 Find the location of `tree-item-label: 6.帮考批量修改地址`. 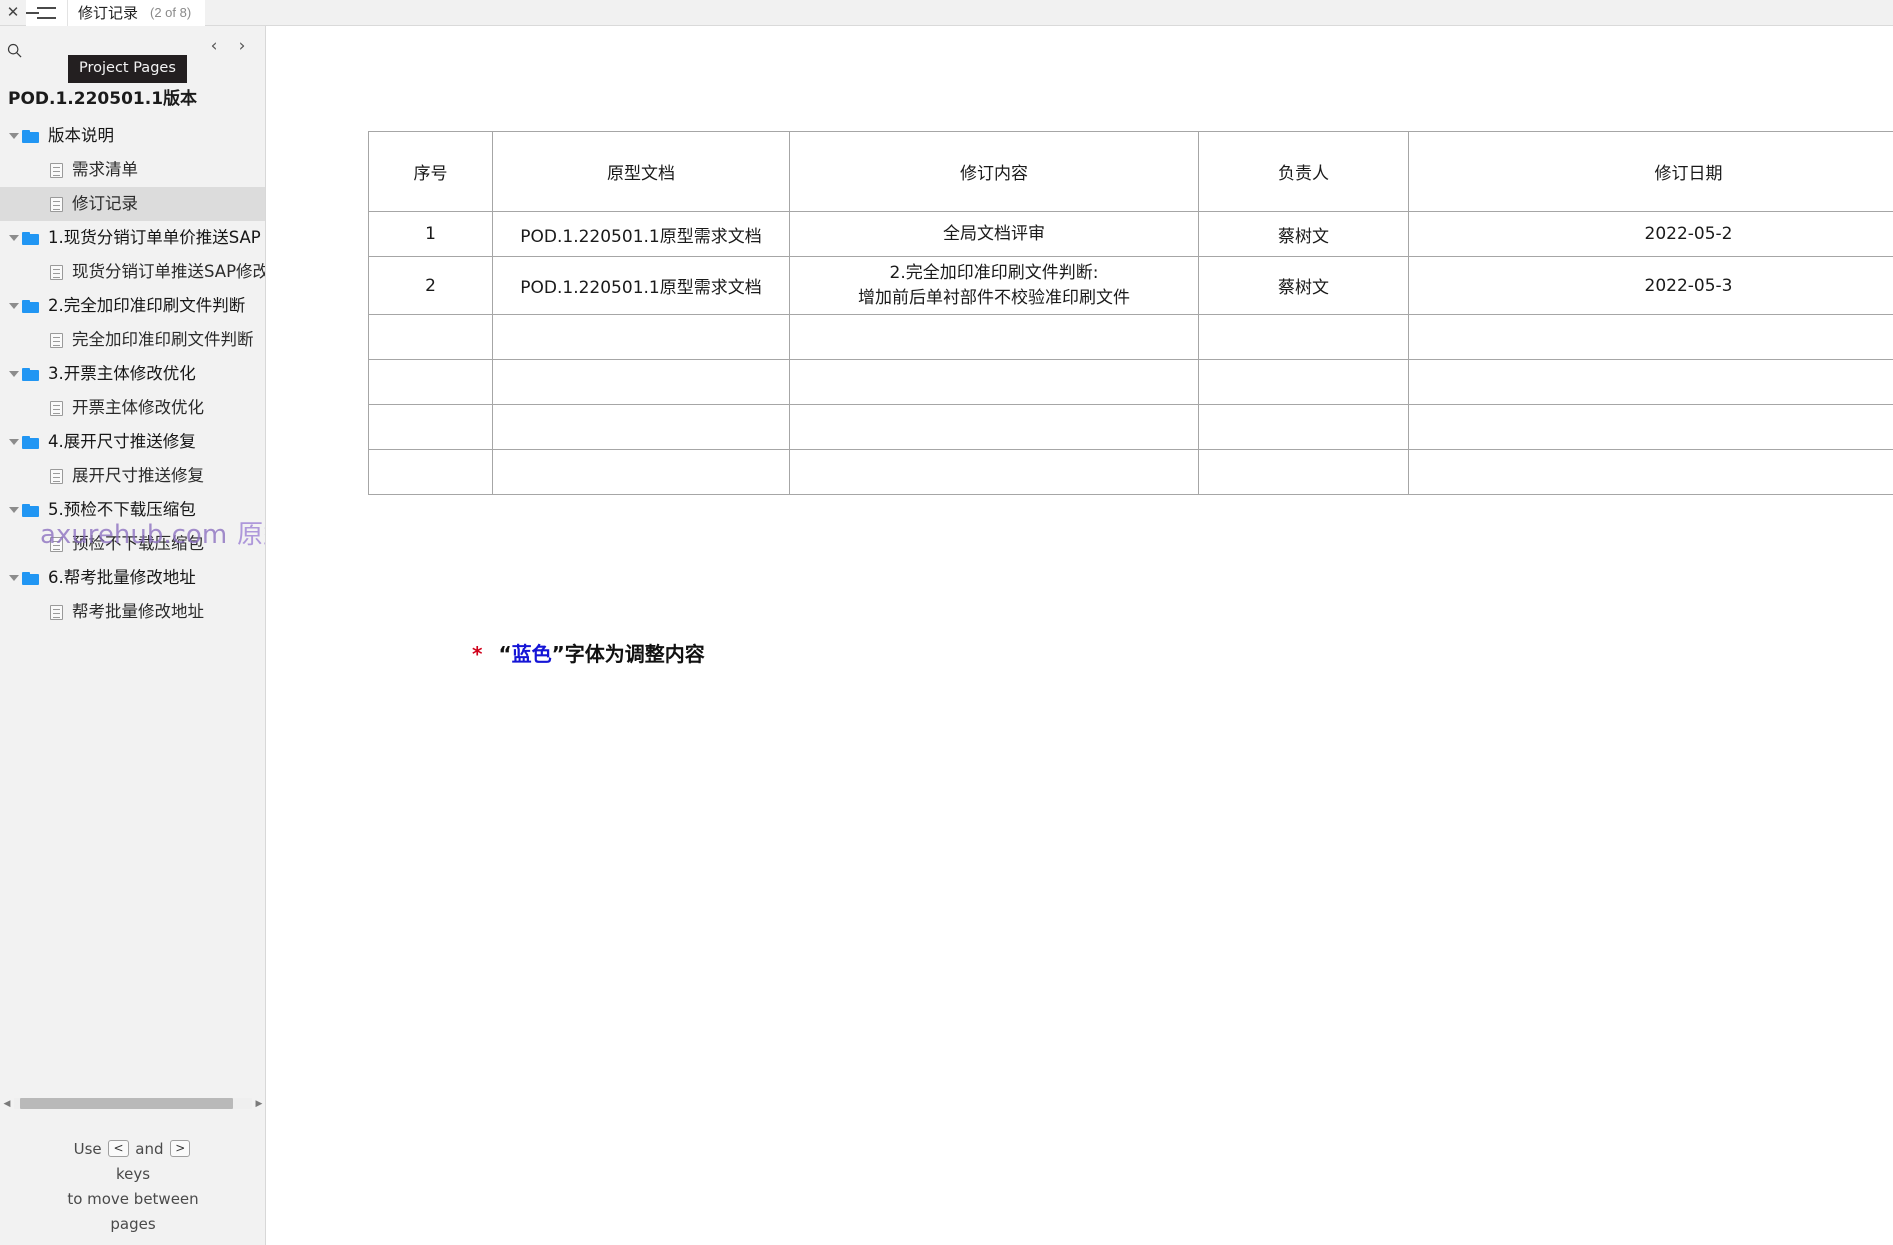

tree-item-label: 6.帮考批量修改地址 is located at coordinates (122, 577).